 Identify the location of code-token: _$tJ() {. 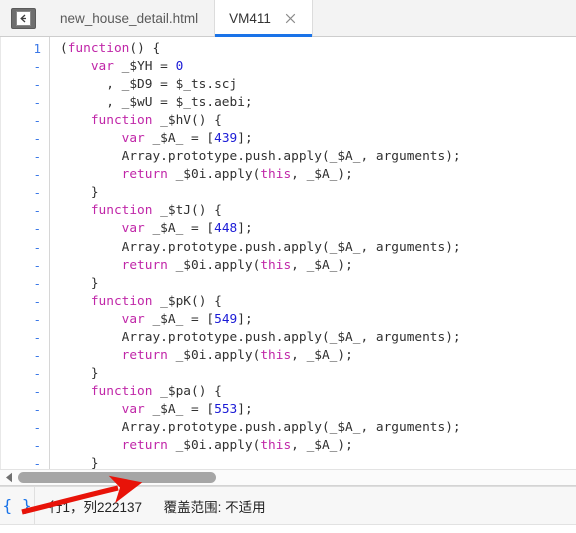
(187, 211).